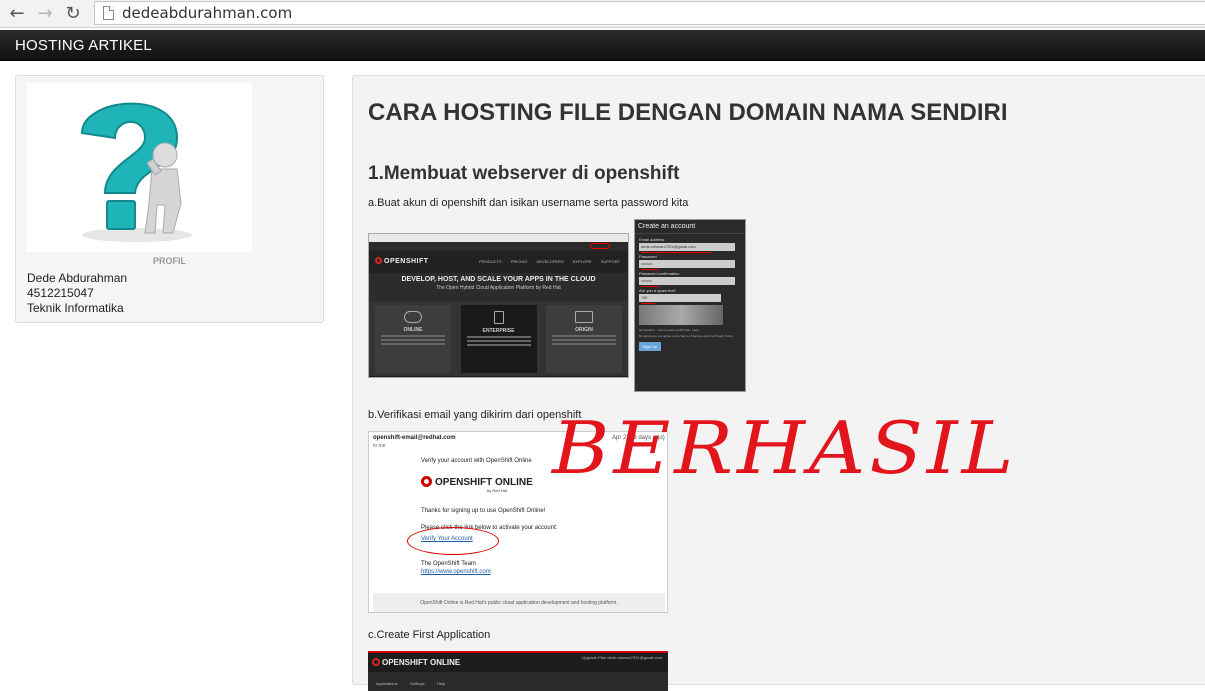 The height and width of the screenshot is (691, 1205). I want to click on create-account-heading: Create an account, so click(690, 227).